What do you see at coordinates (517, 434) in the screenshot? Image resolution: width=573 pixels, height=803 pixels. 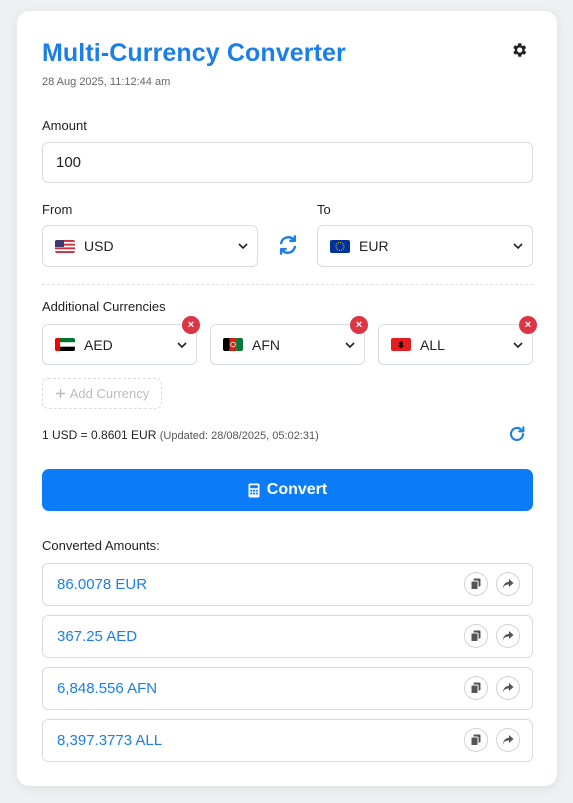 I see `refresh-icon` at bounding box center [517, 434].